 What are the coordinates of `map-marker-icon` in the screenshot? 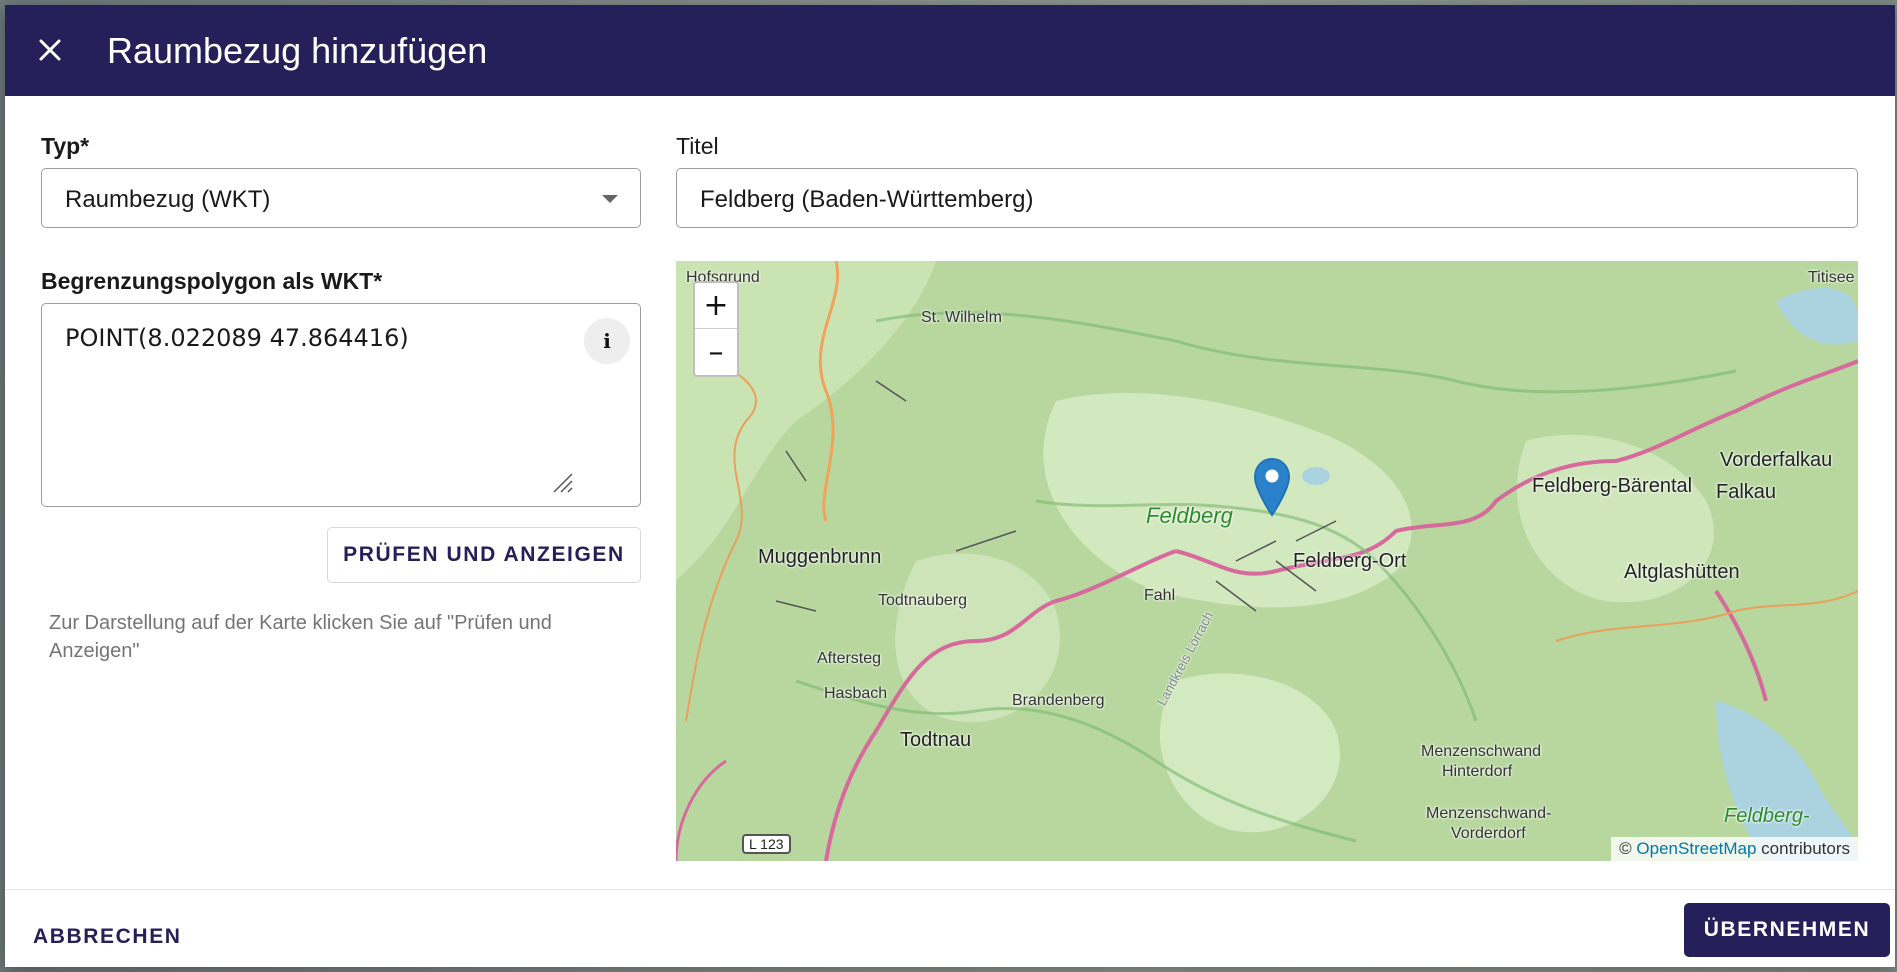 It's located at (1272, 487).